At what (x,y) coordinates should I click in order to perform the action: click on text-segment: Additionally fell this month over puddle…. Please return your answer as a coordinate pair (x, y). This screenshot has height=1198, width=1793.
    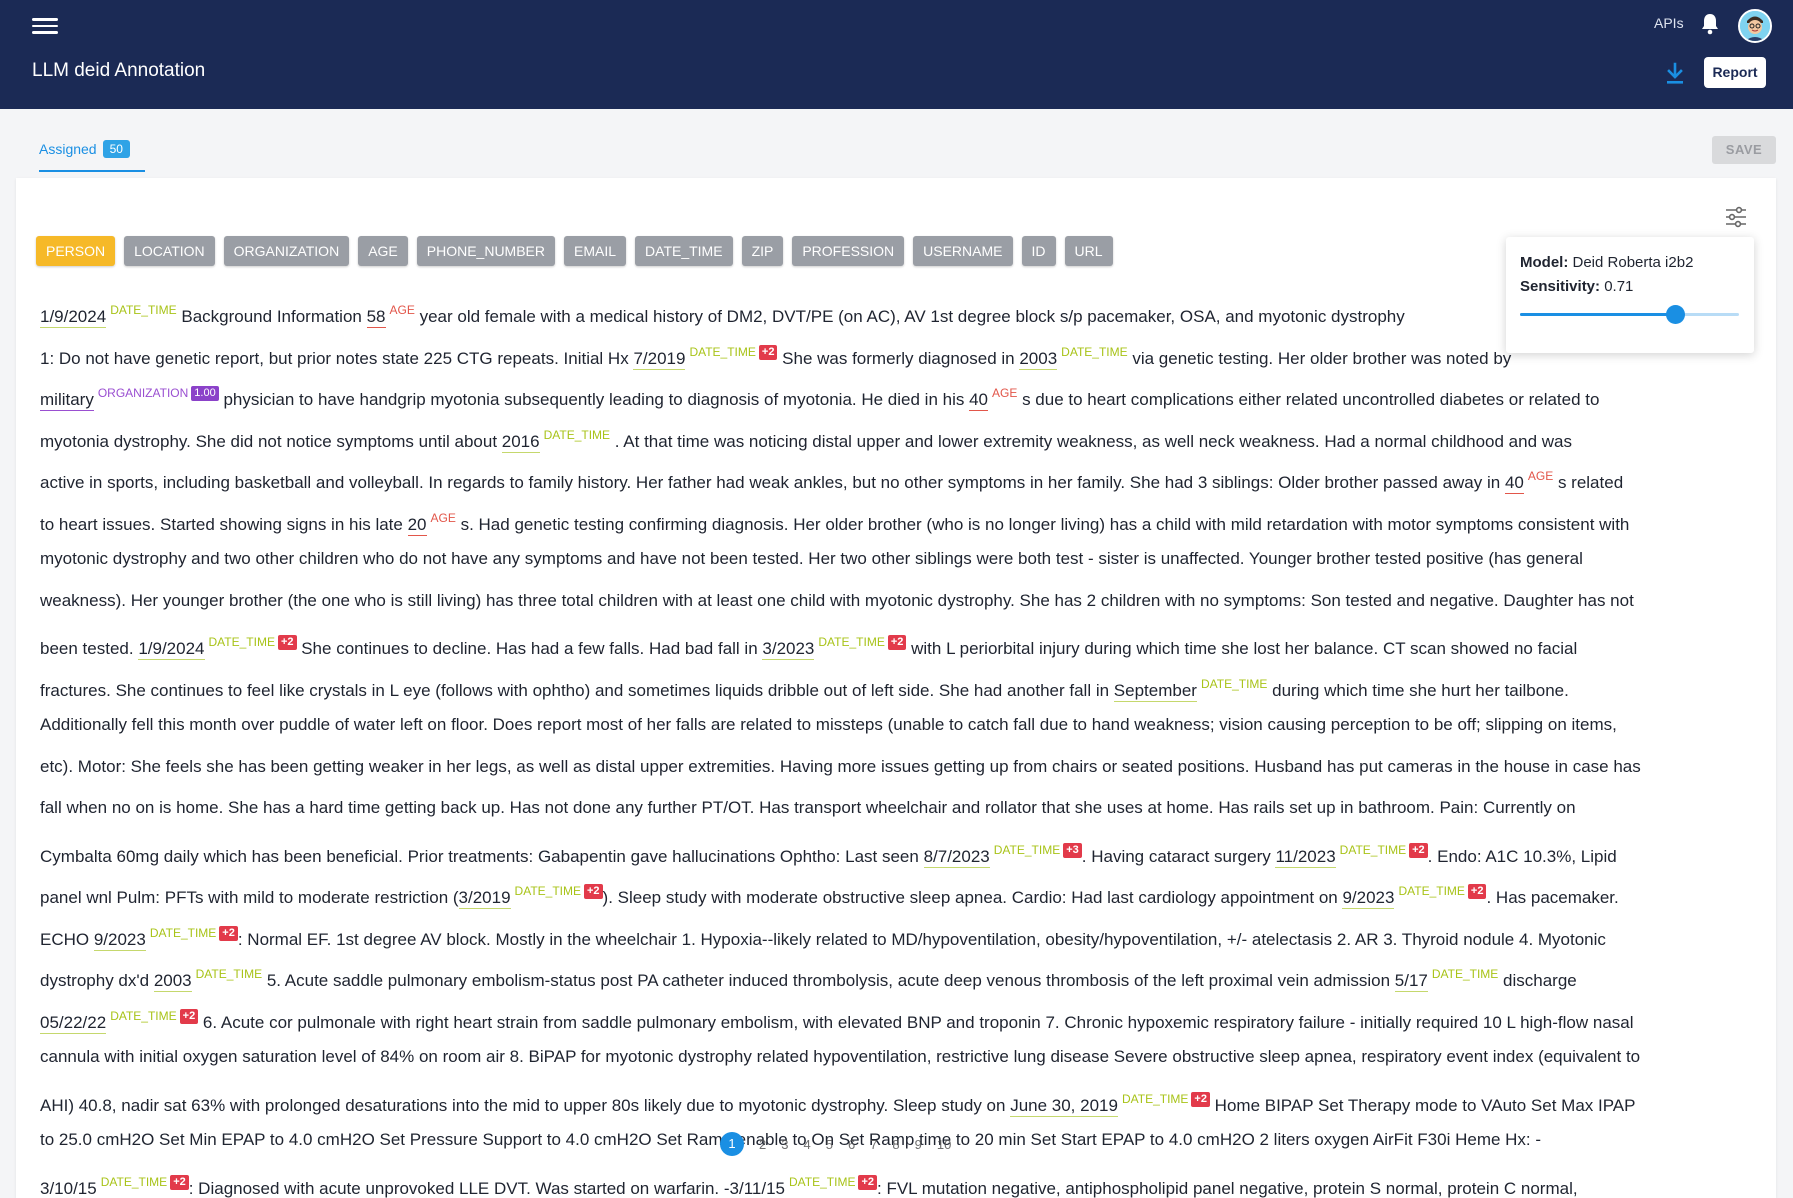
    Looking at the image, I should click on (828, 724).